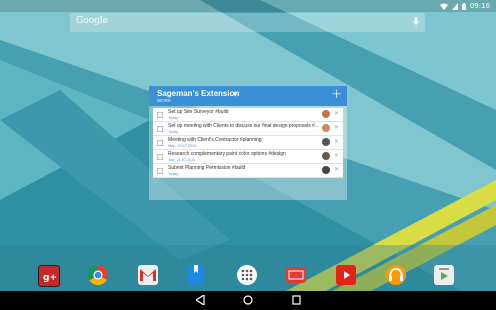  What do you see at coordinates (92, 21) in the screenshot?
I see `google-logo: Google` at bounding box center [92, 21].